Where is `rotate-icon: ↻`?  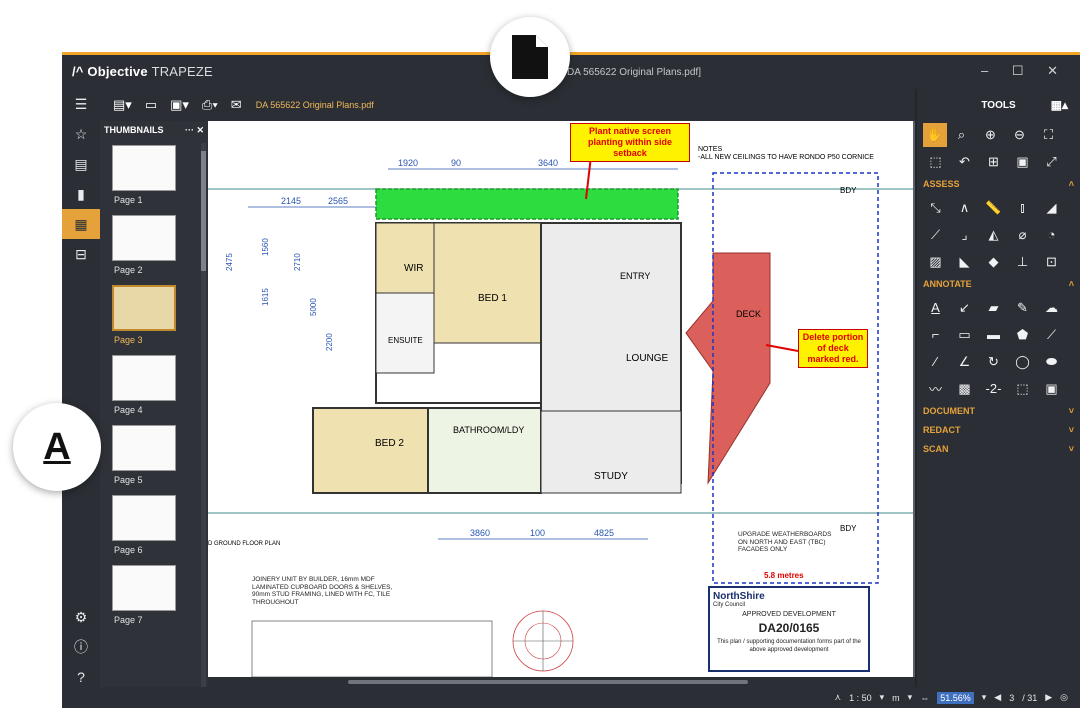 rotate-icon: ↻ is located at coordinates (993, 362).